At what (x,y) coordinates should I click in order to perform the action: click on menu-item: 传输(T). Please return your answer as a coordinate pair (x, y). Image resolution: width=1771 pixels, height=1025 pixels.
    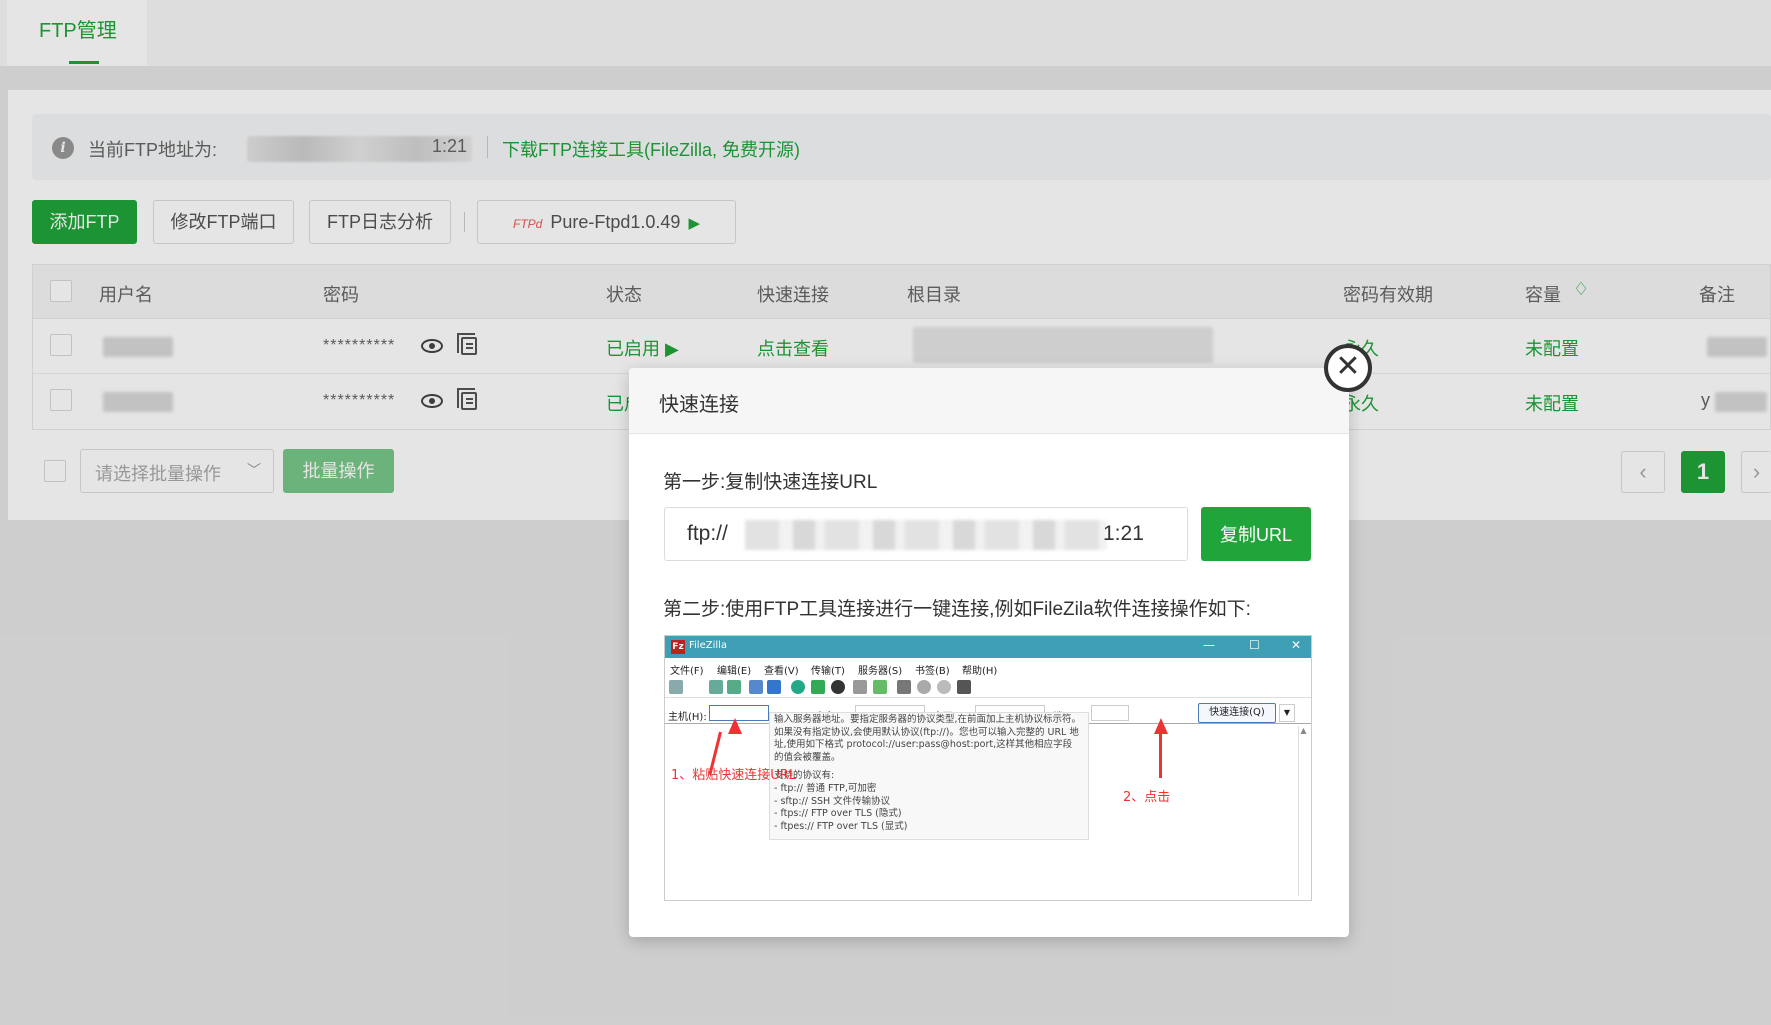
    Looking at the image, I should click on (828, 671).